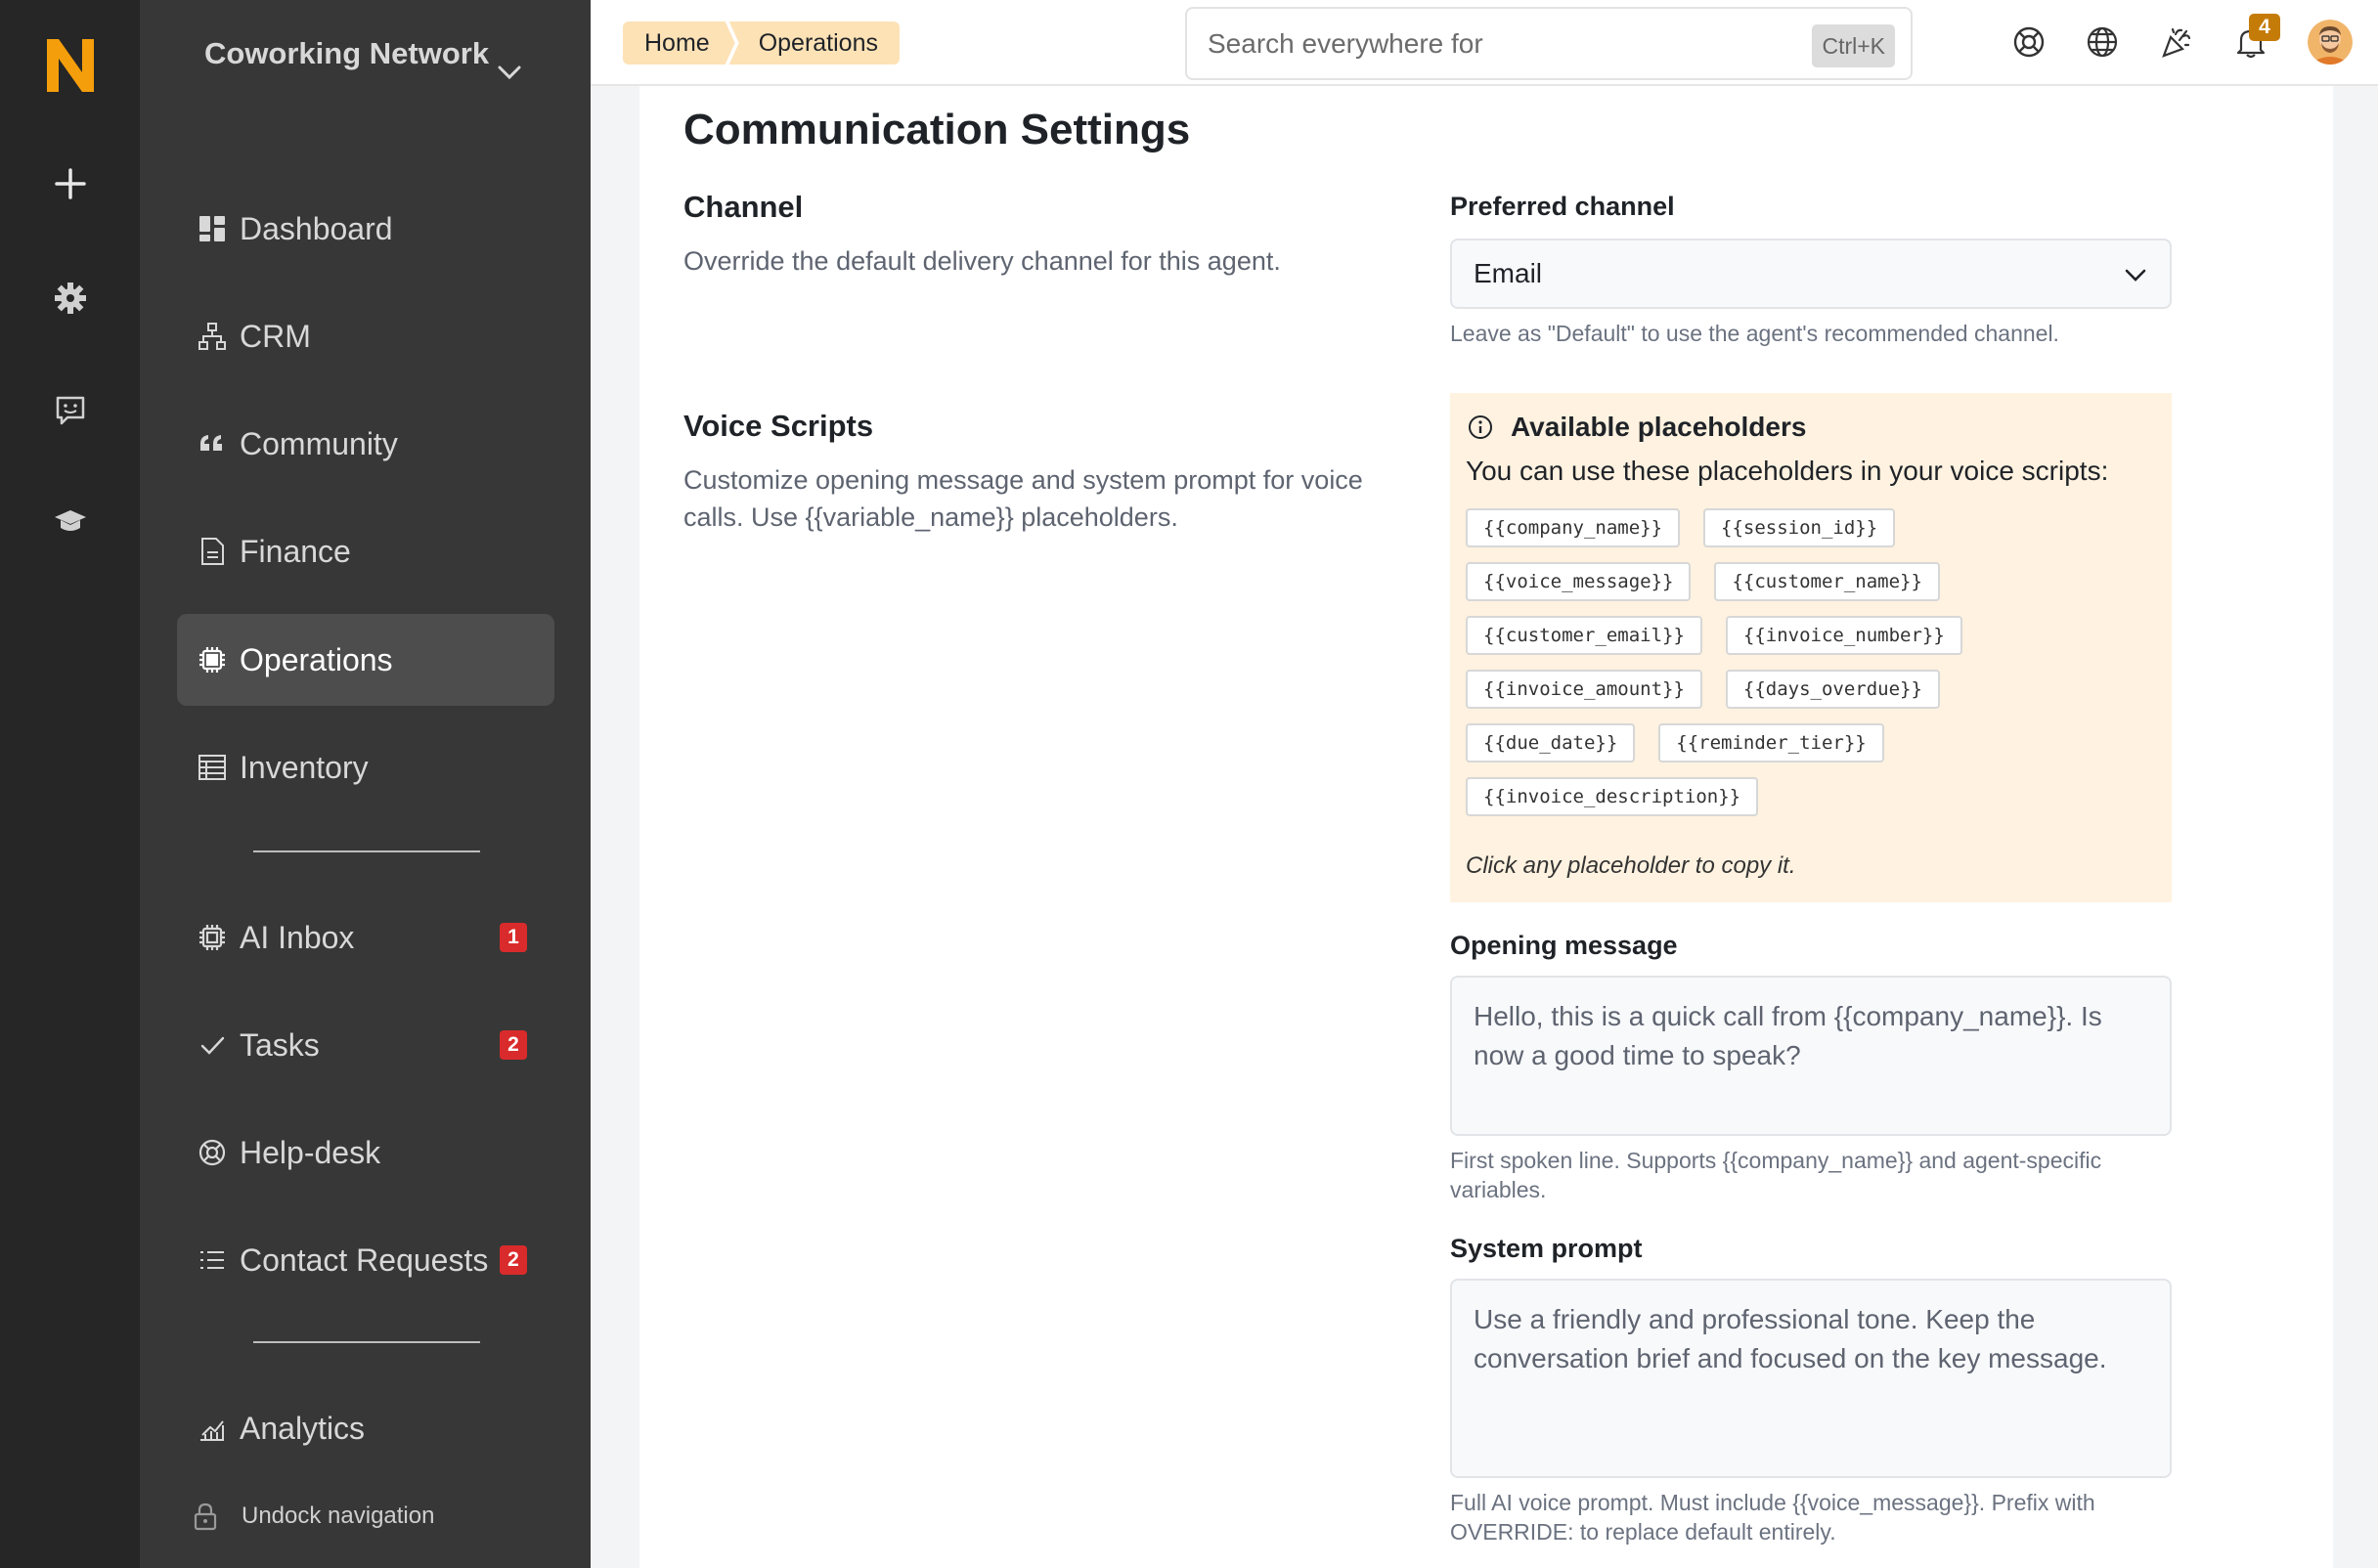 The width and height of the screenshot is (2378, 1568). I want to click on document-icon, so click(212, 551).